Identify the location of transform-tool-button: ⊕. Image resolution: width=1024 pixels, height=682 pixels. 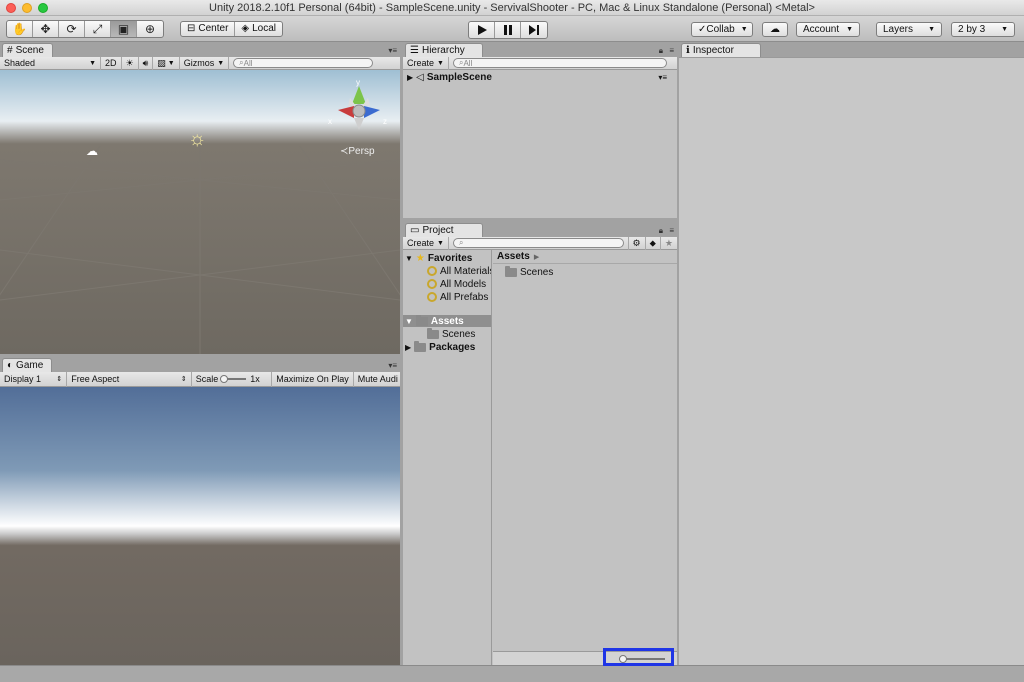
(150, 29).